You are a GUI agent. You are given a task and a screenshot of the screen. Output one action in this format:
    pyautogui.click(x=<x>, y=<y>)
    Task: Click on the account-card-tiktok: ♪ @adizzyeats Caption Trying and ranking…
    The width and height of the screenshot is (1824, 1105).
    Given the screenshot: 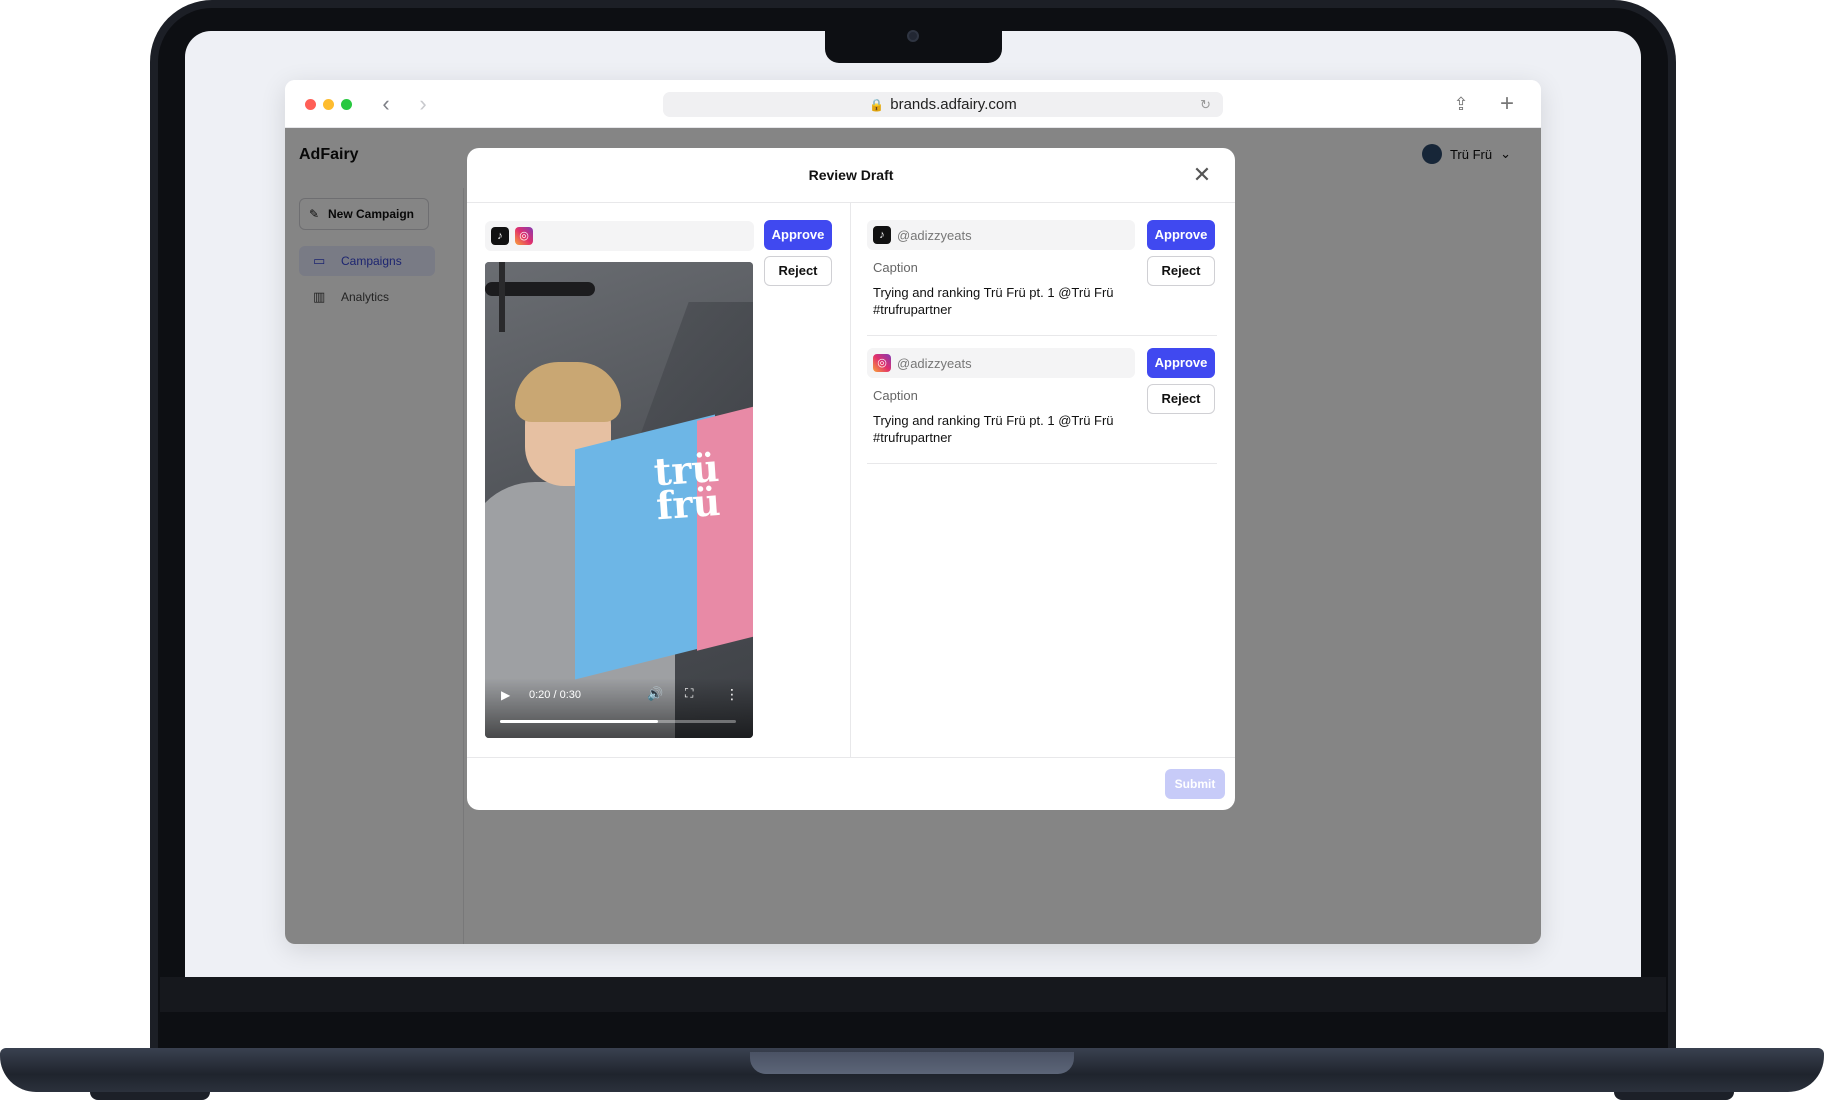 What is the action you would take?
    pyautogui.click(x=1042, y=278)
    